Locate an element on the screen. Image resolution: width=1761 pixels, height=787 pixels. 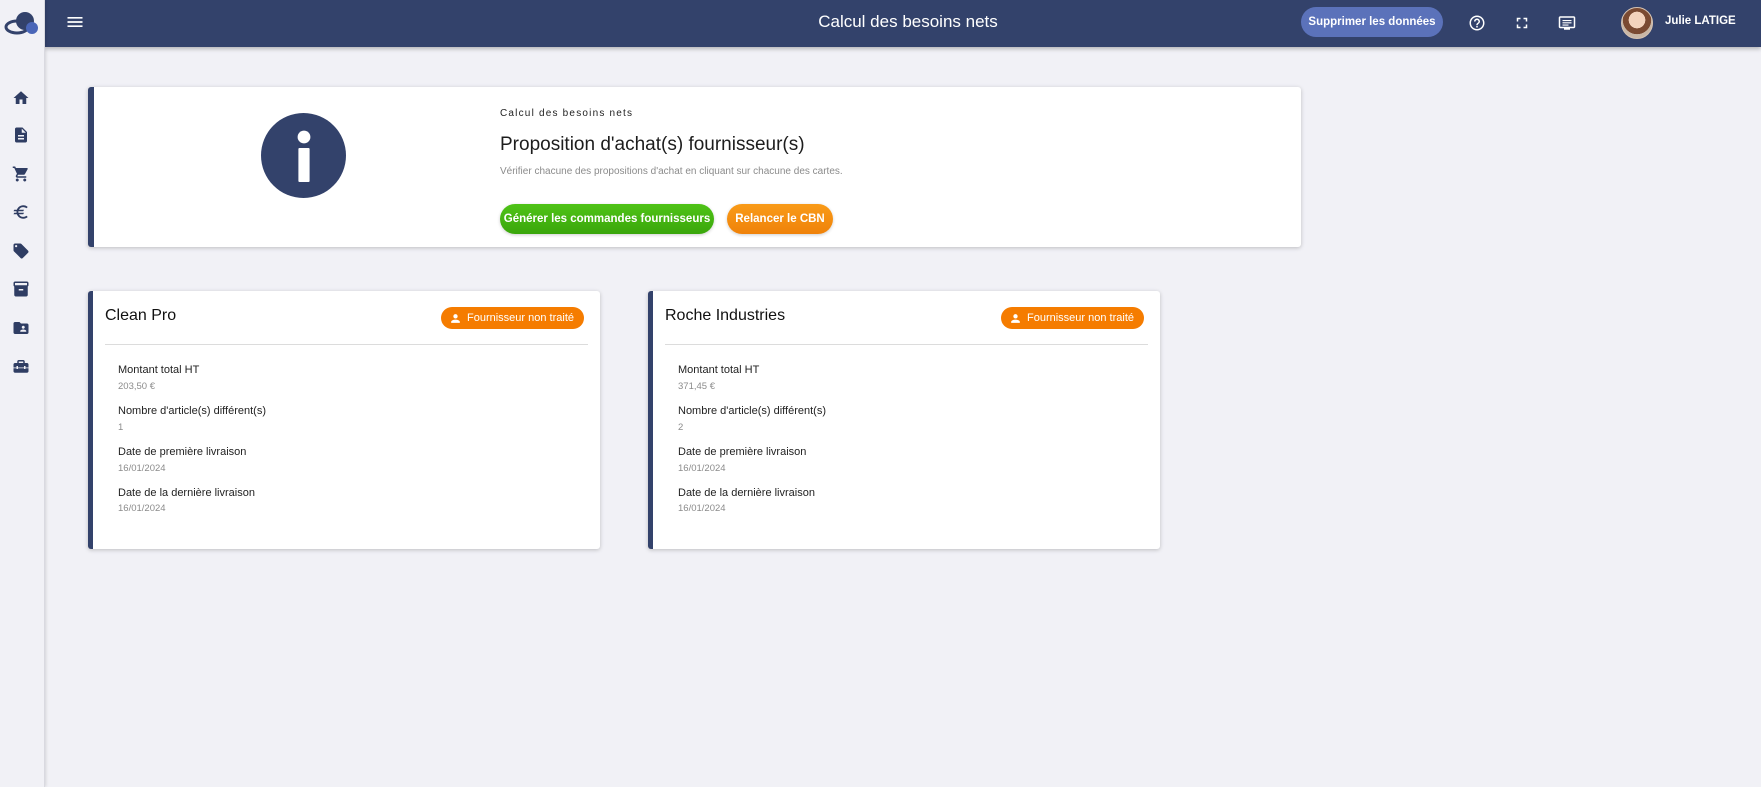
sidebar-item-contacts is located at coordinates (21, 328).